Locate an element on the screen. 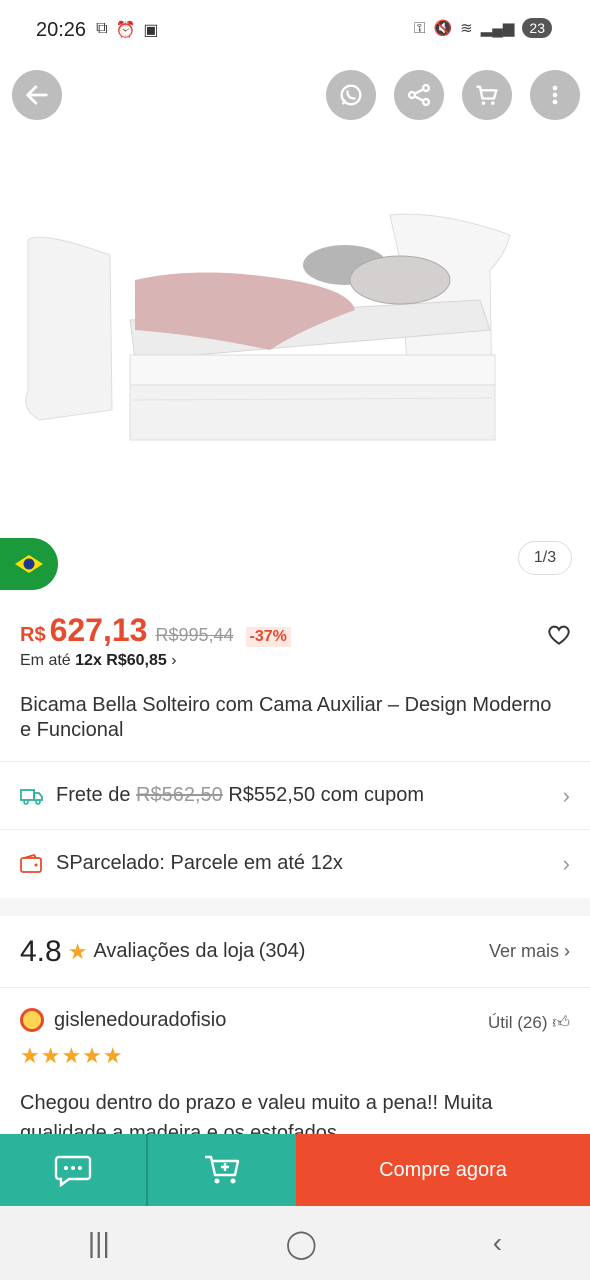 This screenshot has height=1280, width=590. add-to-cart-button is located at coordinates (222, 1170).